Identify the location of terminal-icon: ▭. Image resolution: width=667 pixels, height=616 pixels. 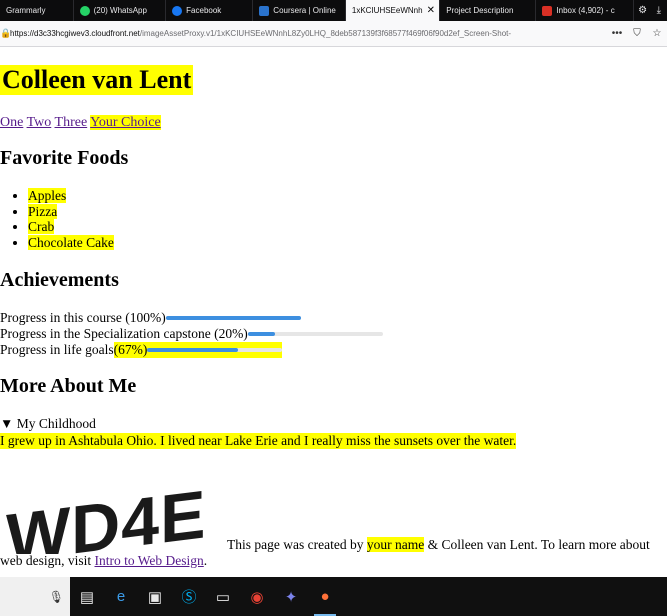
(223, 596).